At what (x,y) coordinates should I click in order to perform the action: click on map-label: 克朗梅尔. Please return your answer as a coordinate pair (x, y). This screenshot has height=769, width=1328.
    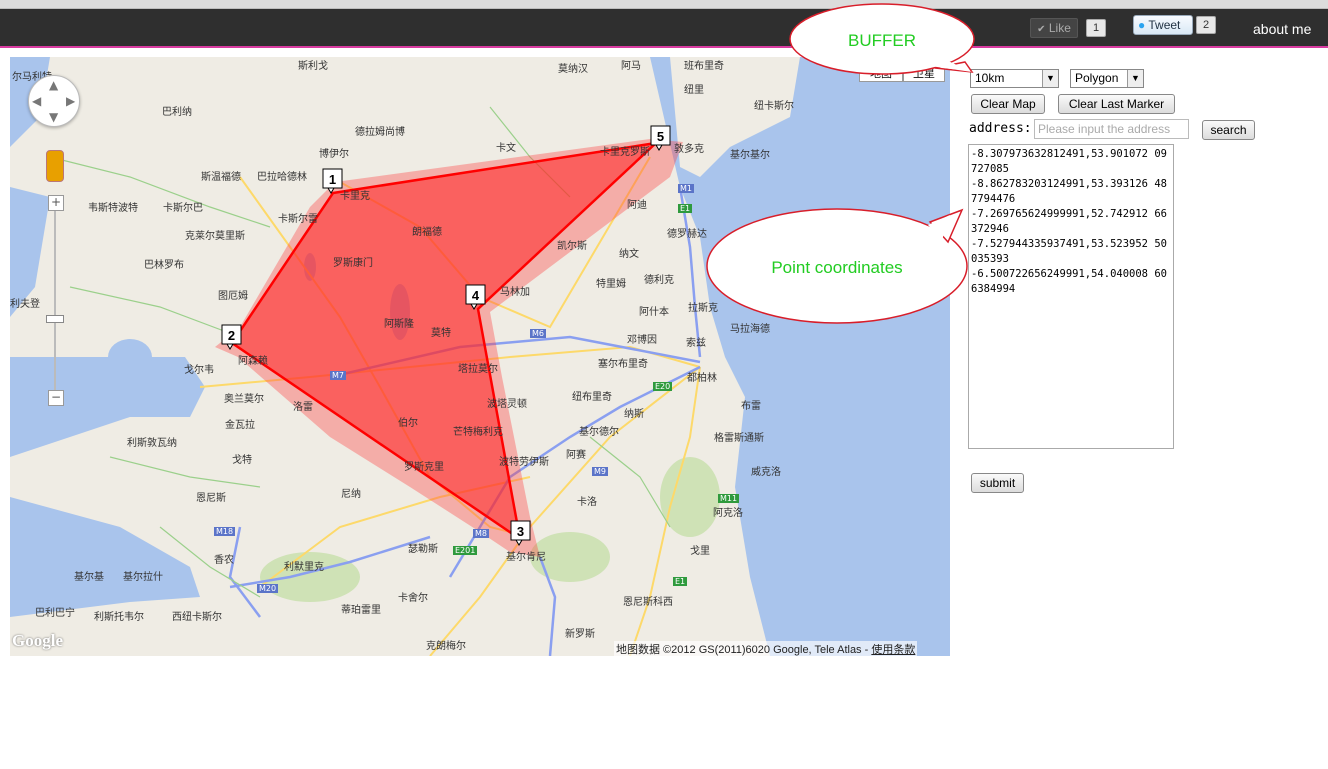
    Looking at the image, I should click on (446, 646).